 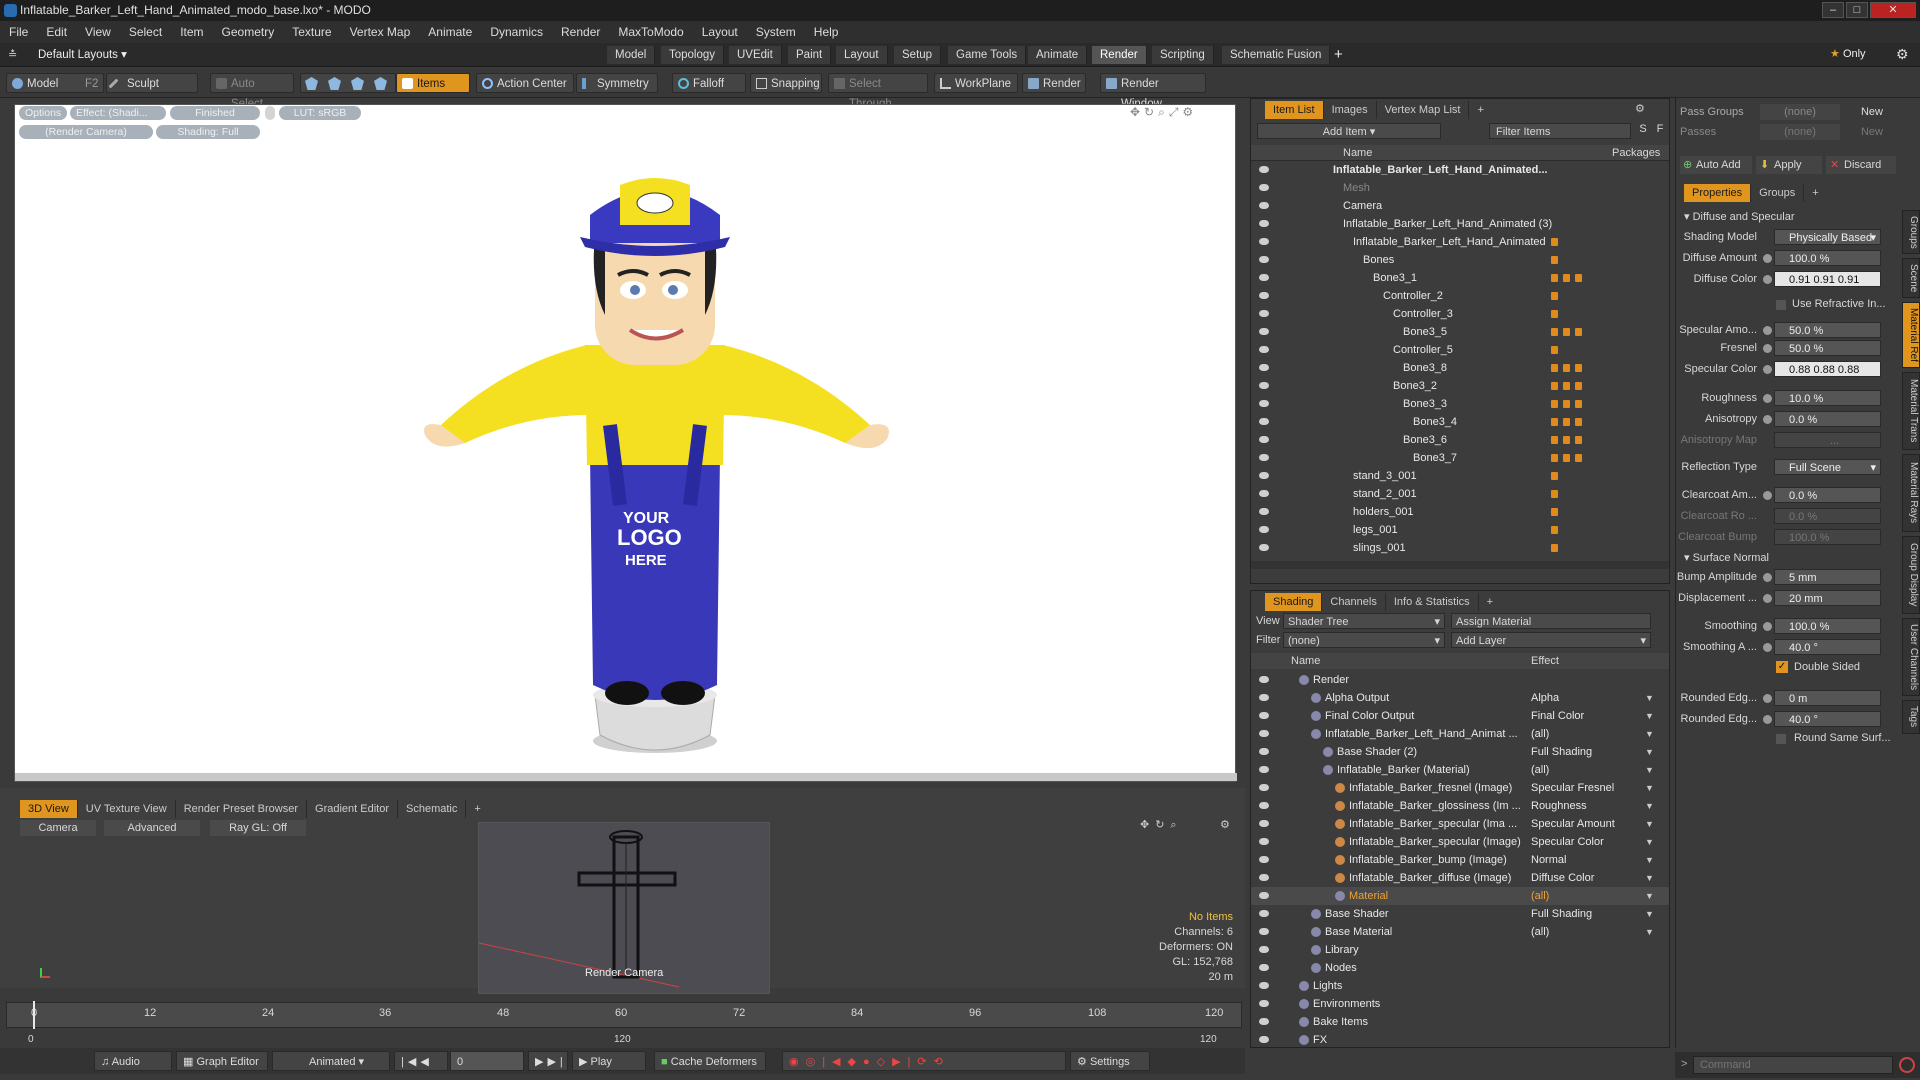 I want to click on bottom-view-nav-icons: ✥↻⌕, so click(x=1161, y=825).